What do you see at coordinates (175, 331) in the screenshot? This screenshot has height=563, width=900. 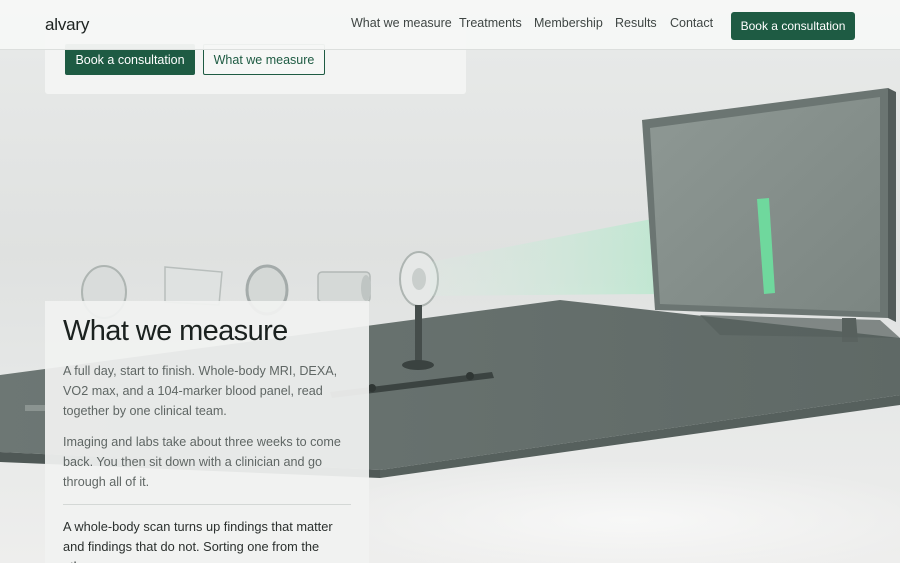 I see `section-title: What we measure` at bounding box center [175, 331].